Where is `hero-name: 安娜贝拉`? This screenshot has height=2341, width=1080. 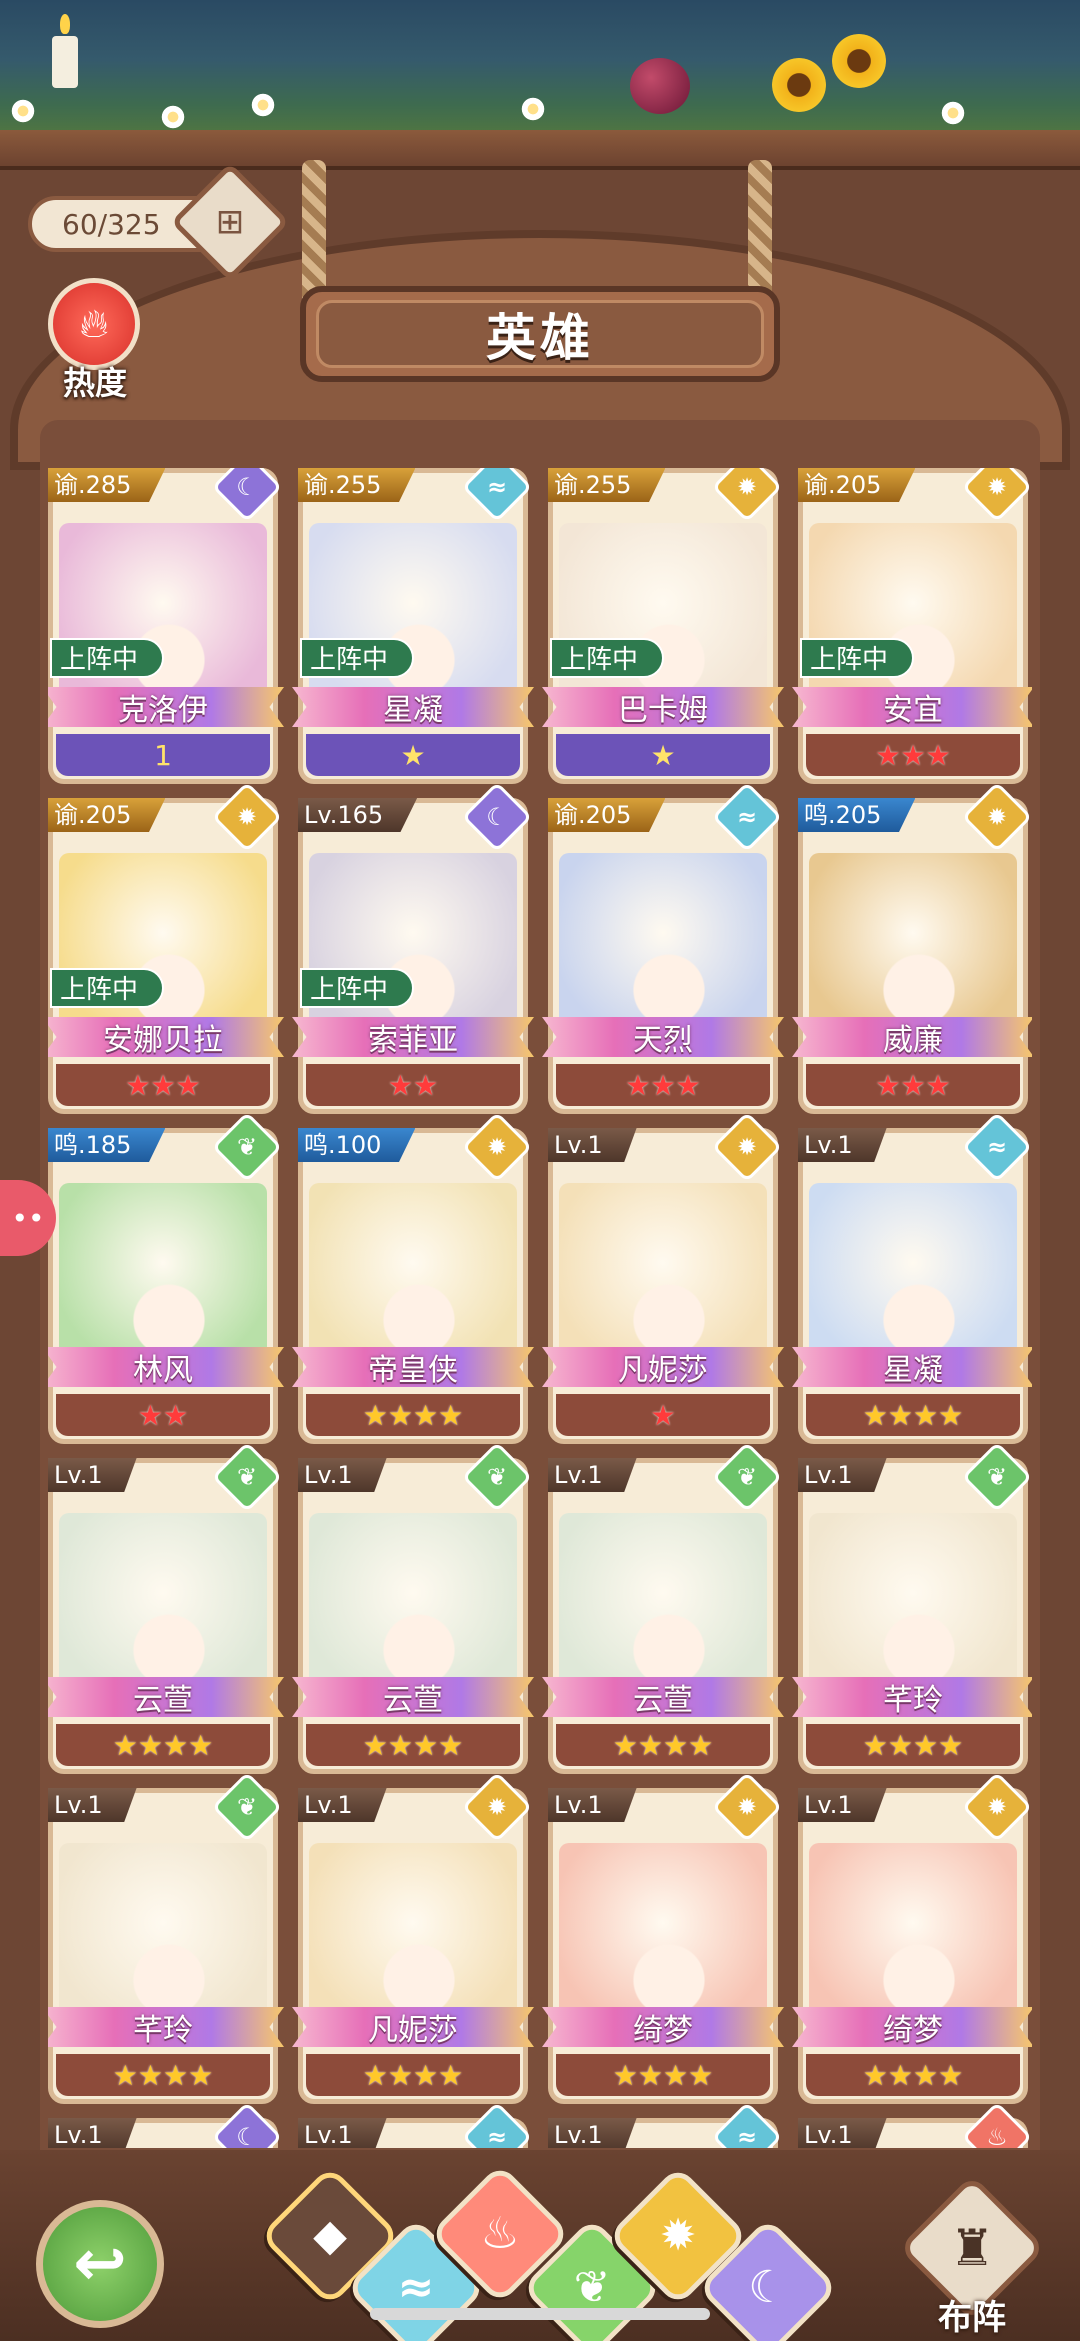 hero-name: 安娜贝拉 is located at coordinates (163, 1040).